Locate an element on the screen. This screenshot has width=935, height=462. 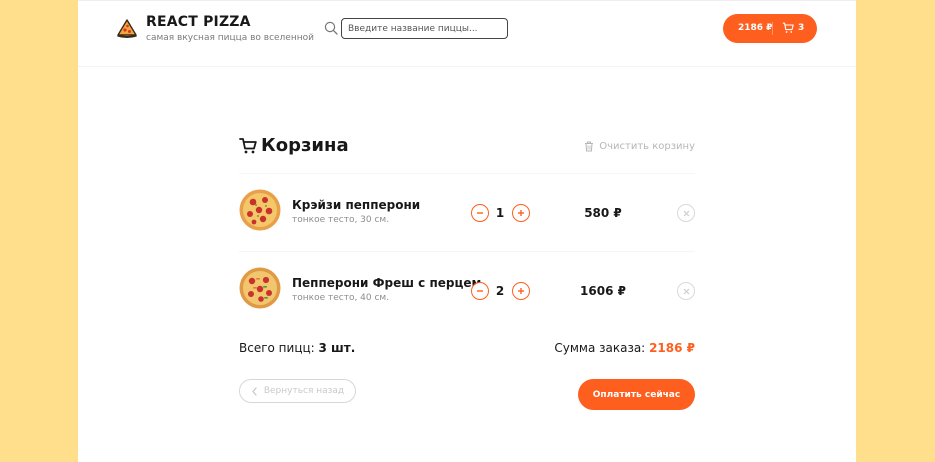
item-description: тонкое тесто, 30 см. is located at coordinates (341, 220).